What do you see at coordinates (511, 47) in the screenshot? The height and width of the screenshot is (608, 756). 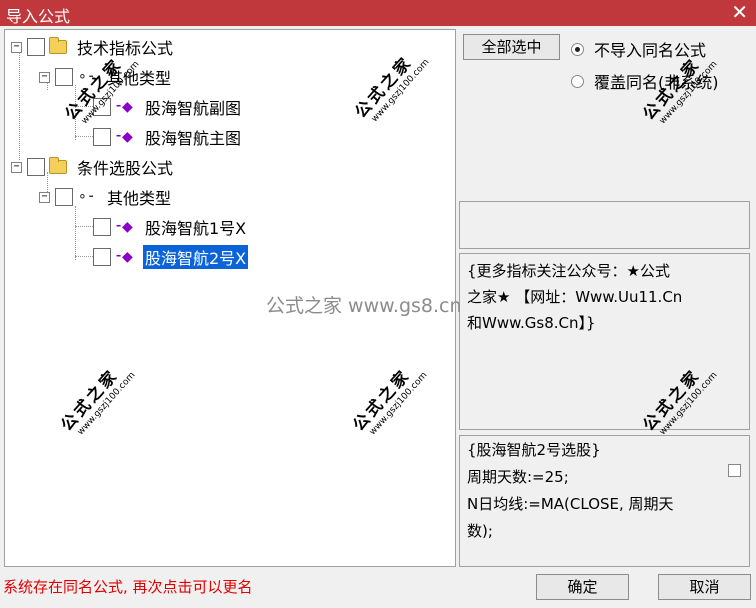 I see `select-all-button: 全部选中` at bounding box center [511, 47].